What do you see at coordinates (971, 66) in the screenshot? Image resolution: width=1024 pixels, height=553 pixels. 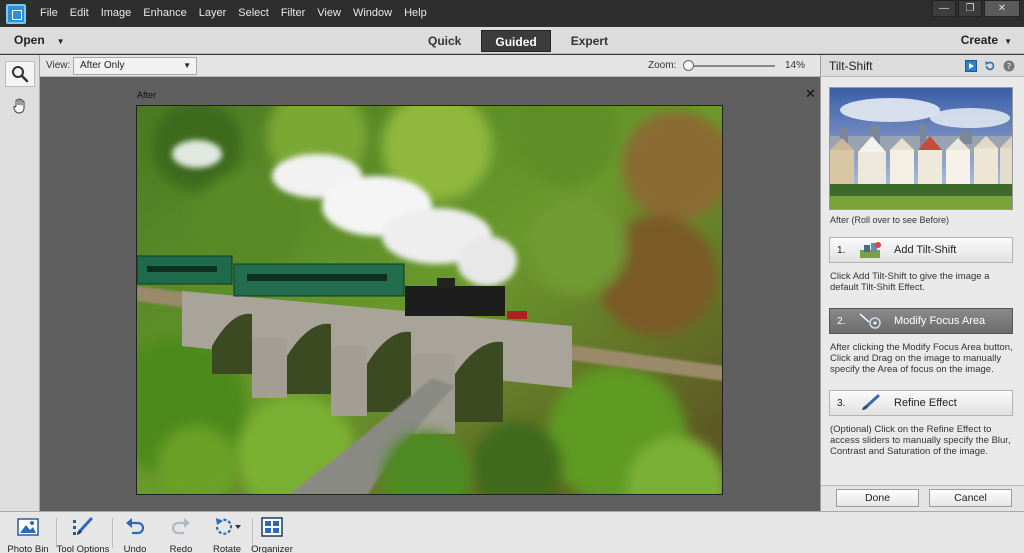 I see `play-icon` at bounding box center [971, 66].